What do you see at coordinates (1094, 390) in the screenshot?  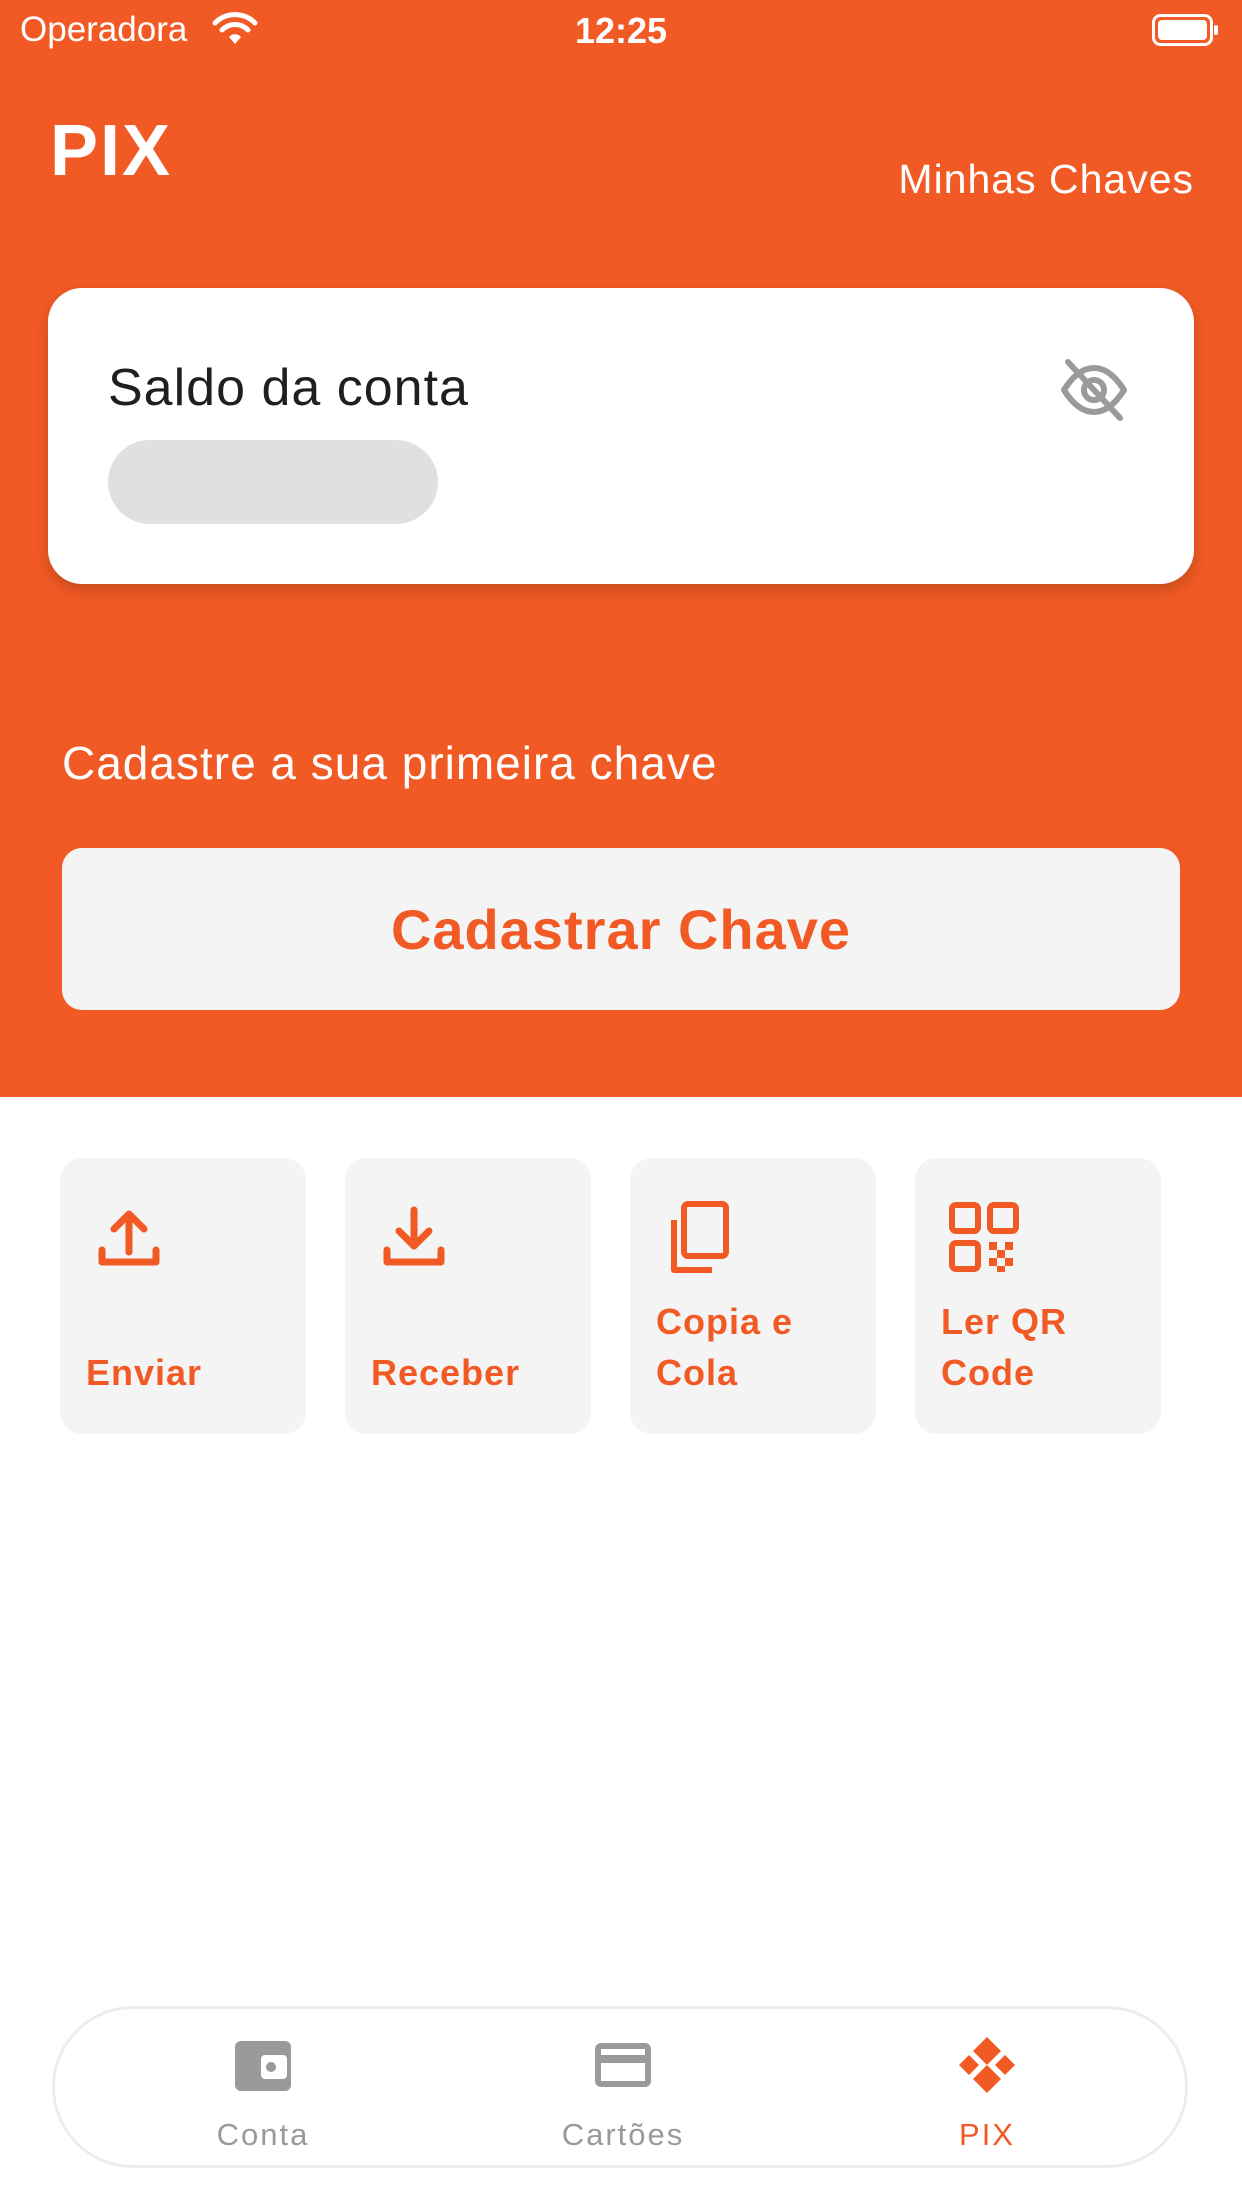 I see `eye-off-icon` at bounding box center [1094, 390].